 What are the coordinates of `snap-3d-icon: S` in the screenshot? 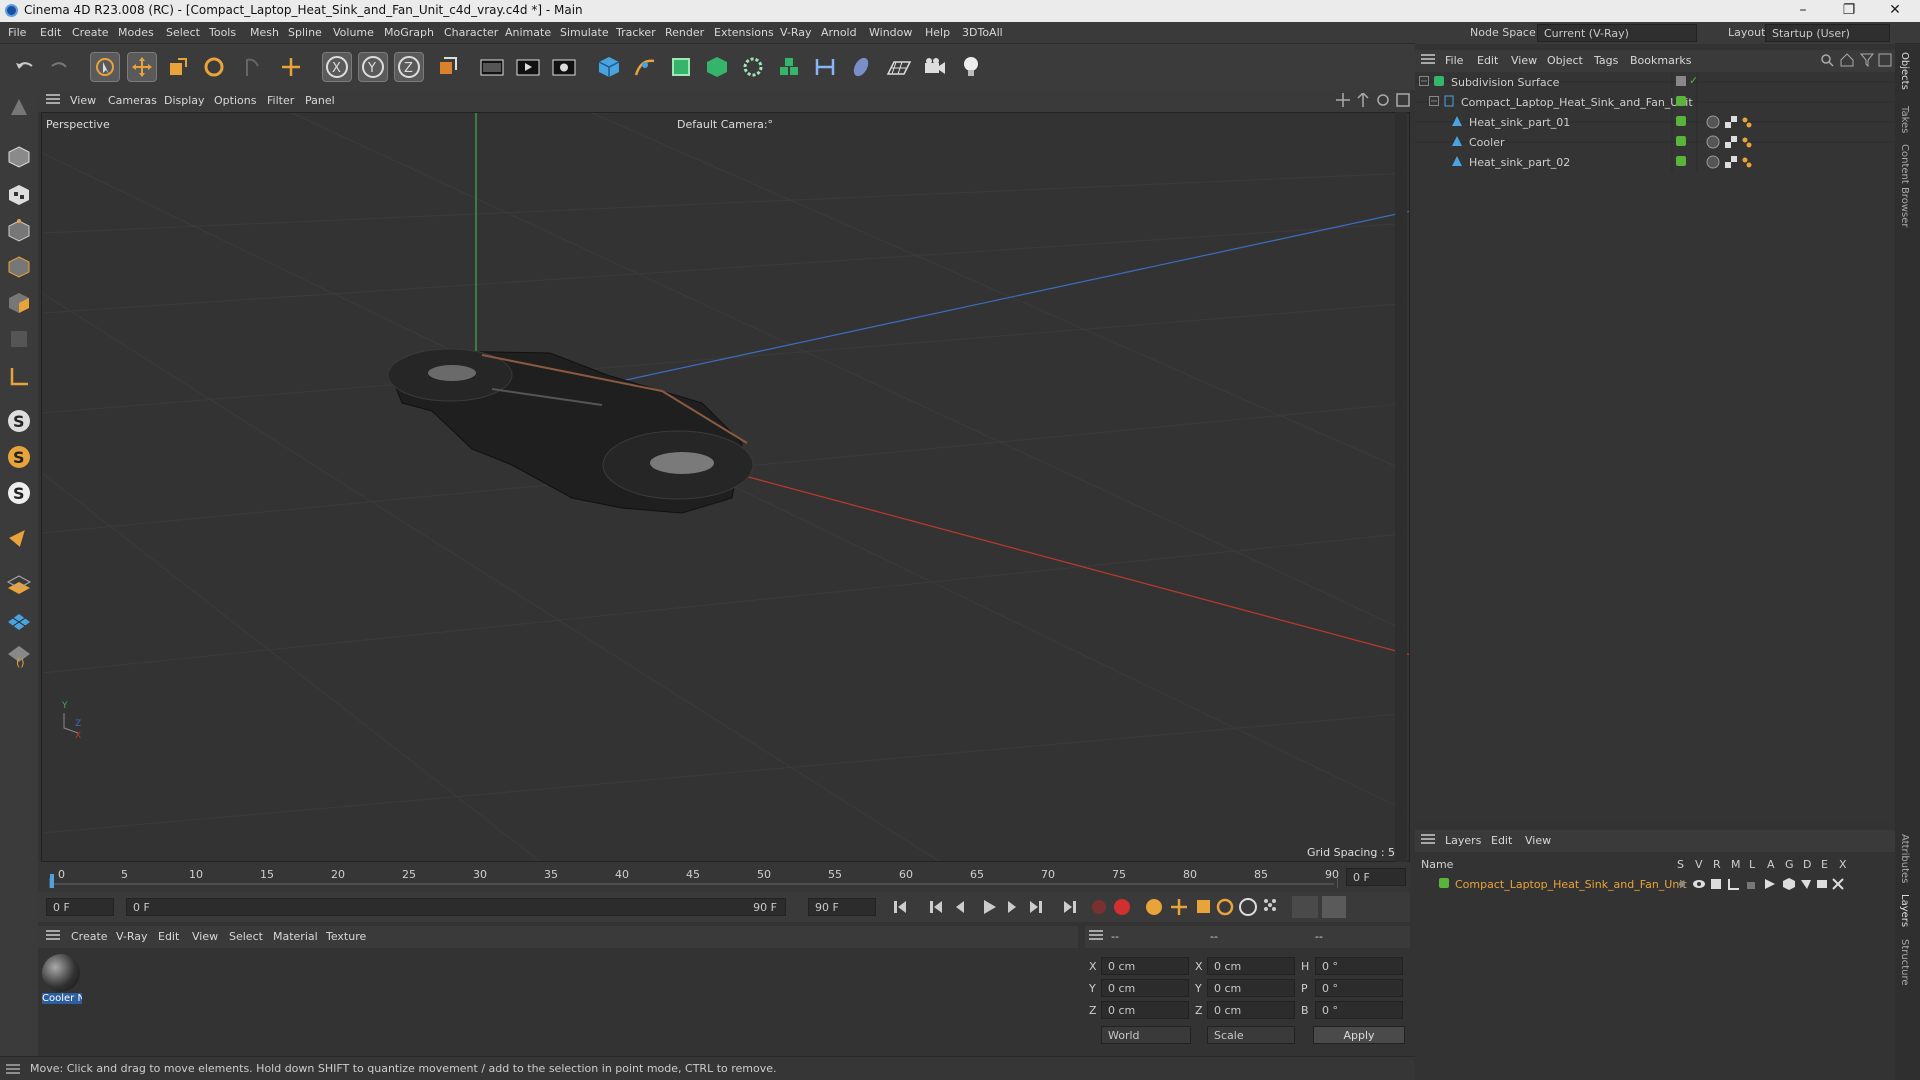 It's located at (19, 493).